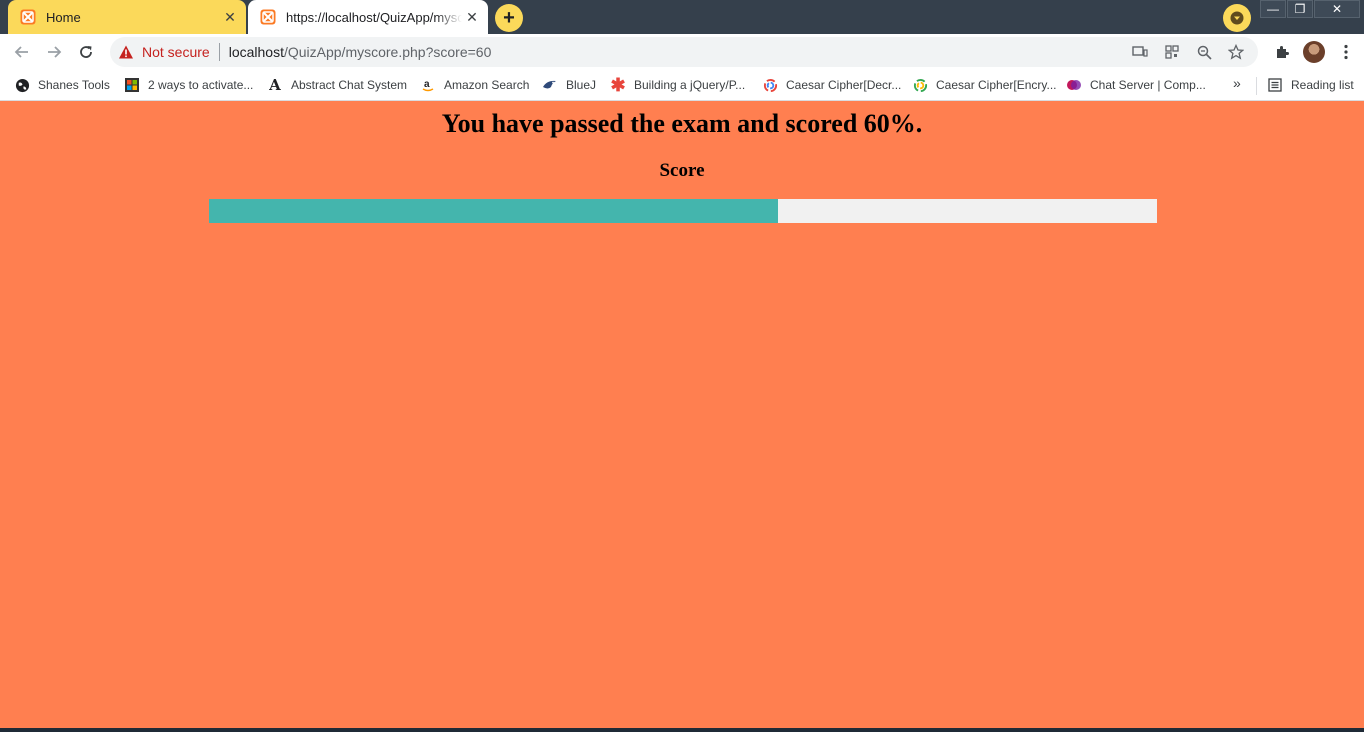  I want to click on bookmark-abstract-chat-system: A Abstract Chat System, so click(337, 85).